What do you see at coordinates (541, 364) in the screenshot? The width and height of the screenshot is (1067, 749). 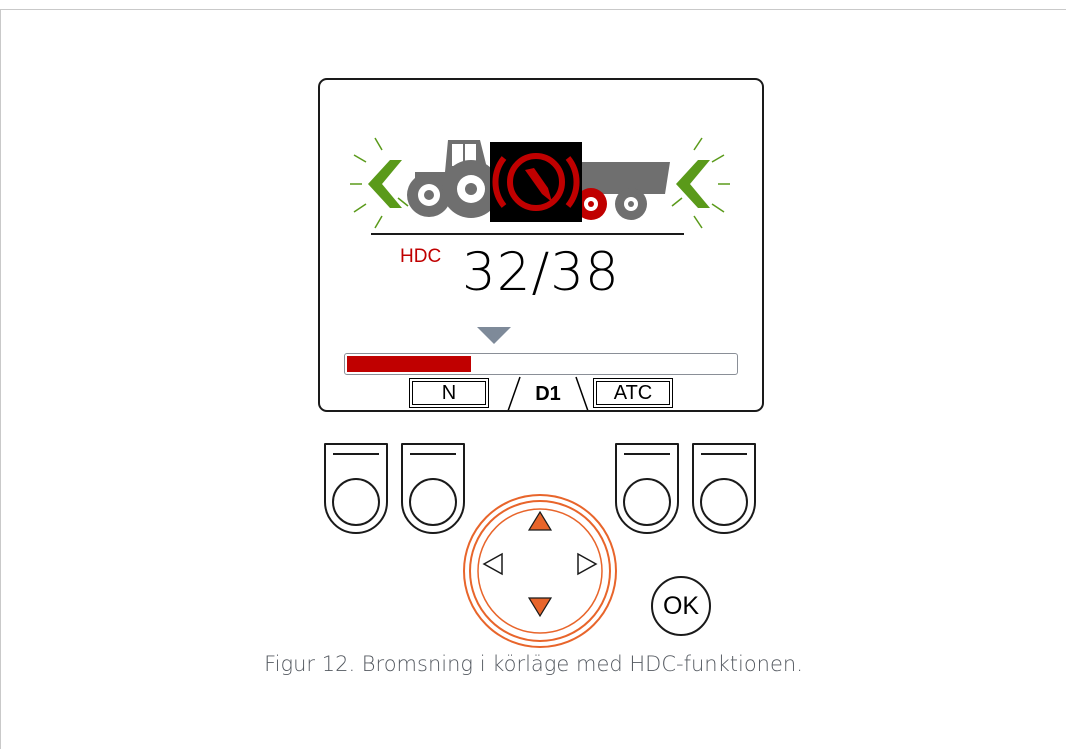 I see `level-bar` at bounding box center [541, 364].